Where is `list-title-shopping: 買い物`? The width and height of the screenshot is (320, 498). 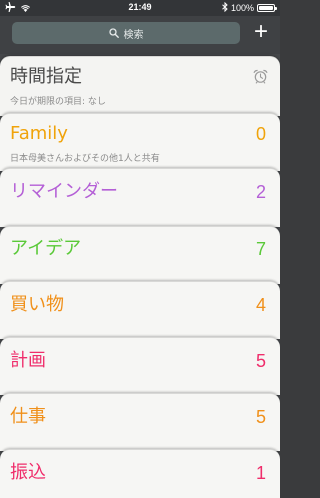 list-title-shopping: 買い物 is located at coordinates (37, 304).